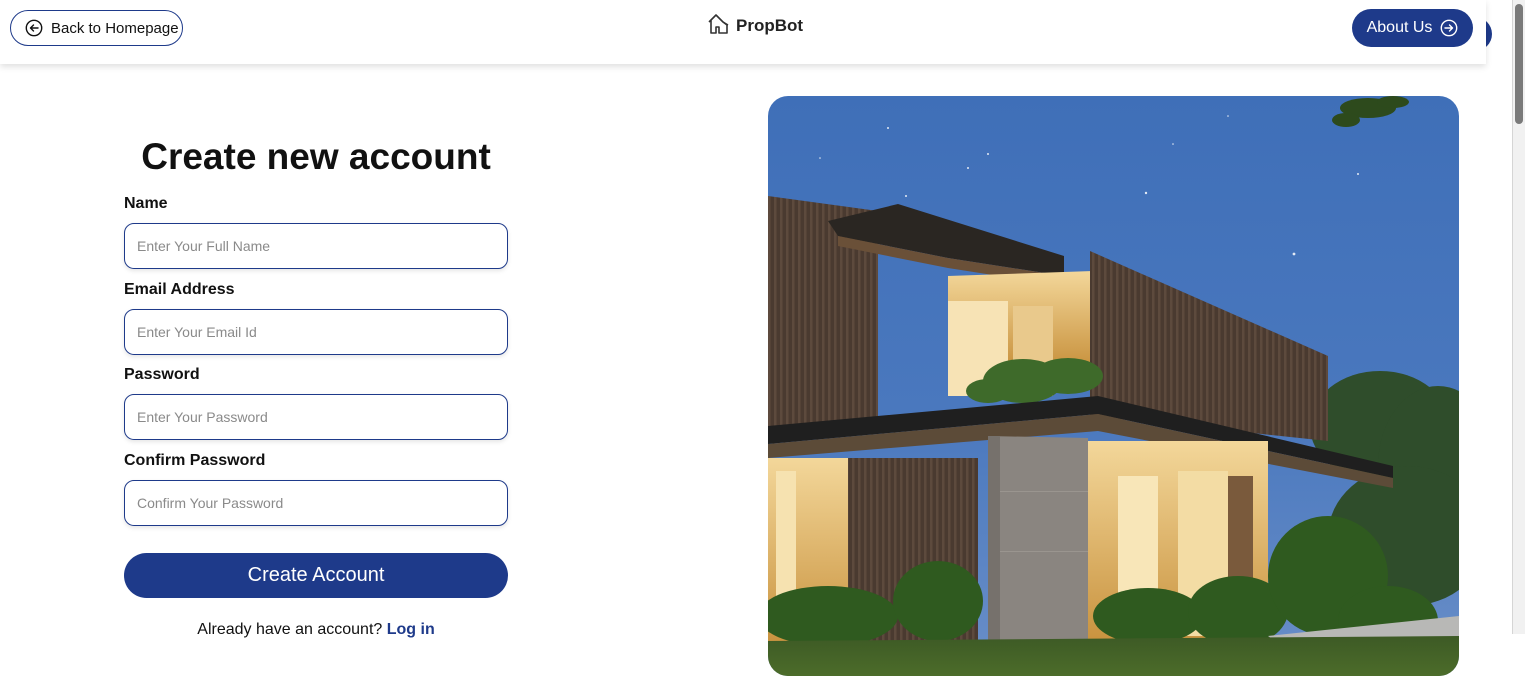 The width and height of the screenshot is (1525, 679). I want to click on login-link: Log in, so click(411, 629).